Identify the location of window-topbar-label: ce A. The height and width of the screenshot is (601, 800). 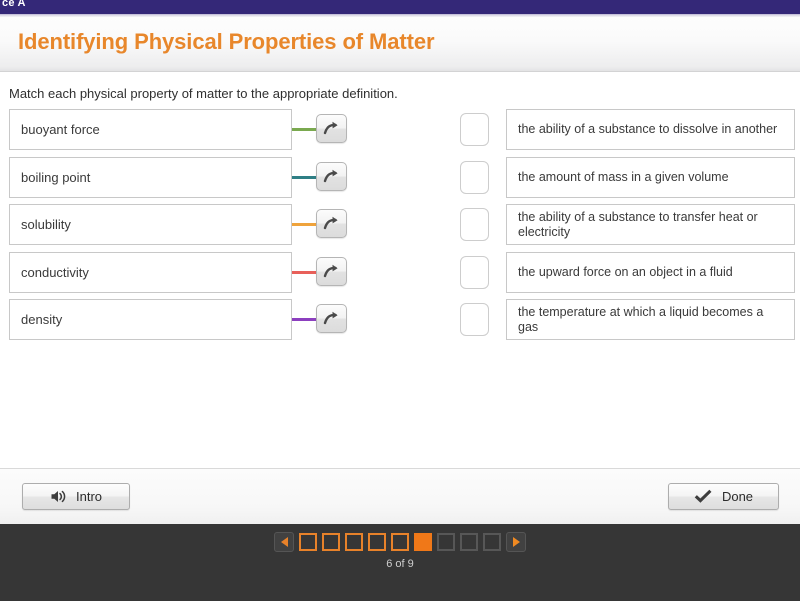
(14, 4).